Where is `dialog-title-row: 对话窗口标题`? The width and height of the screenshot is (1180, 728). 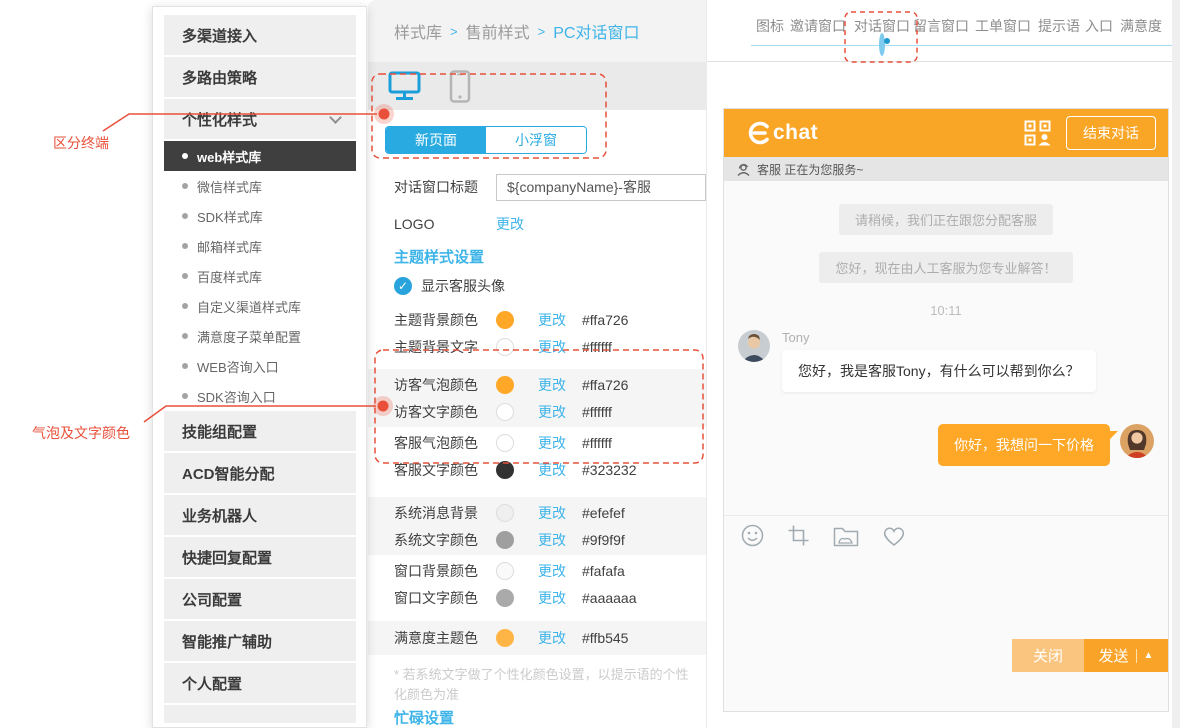
dialog-title-row: 对话窗口标题 is located at coordinates (537, 187).